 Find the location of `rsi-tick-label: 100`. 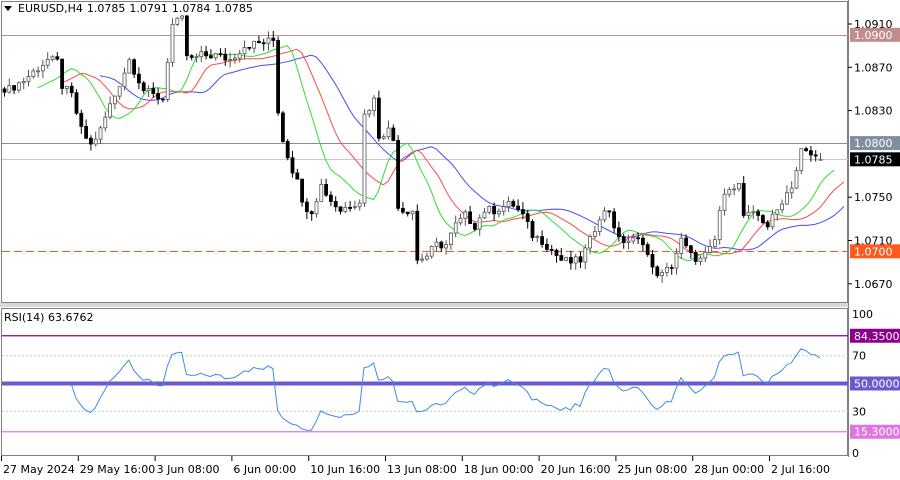

rsi-tick-label: 100 is located at coordinates (862, 314).